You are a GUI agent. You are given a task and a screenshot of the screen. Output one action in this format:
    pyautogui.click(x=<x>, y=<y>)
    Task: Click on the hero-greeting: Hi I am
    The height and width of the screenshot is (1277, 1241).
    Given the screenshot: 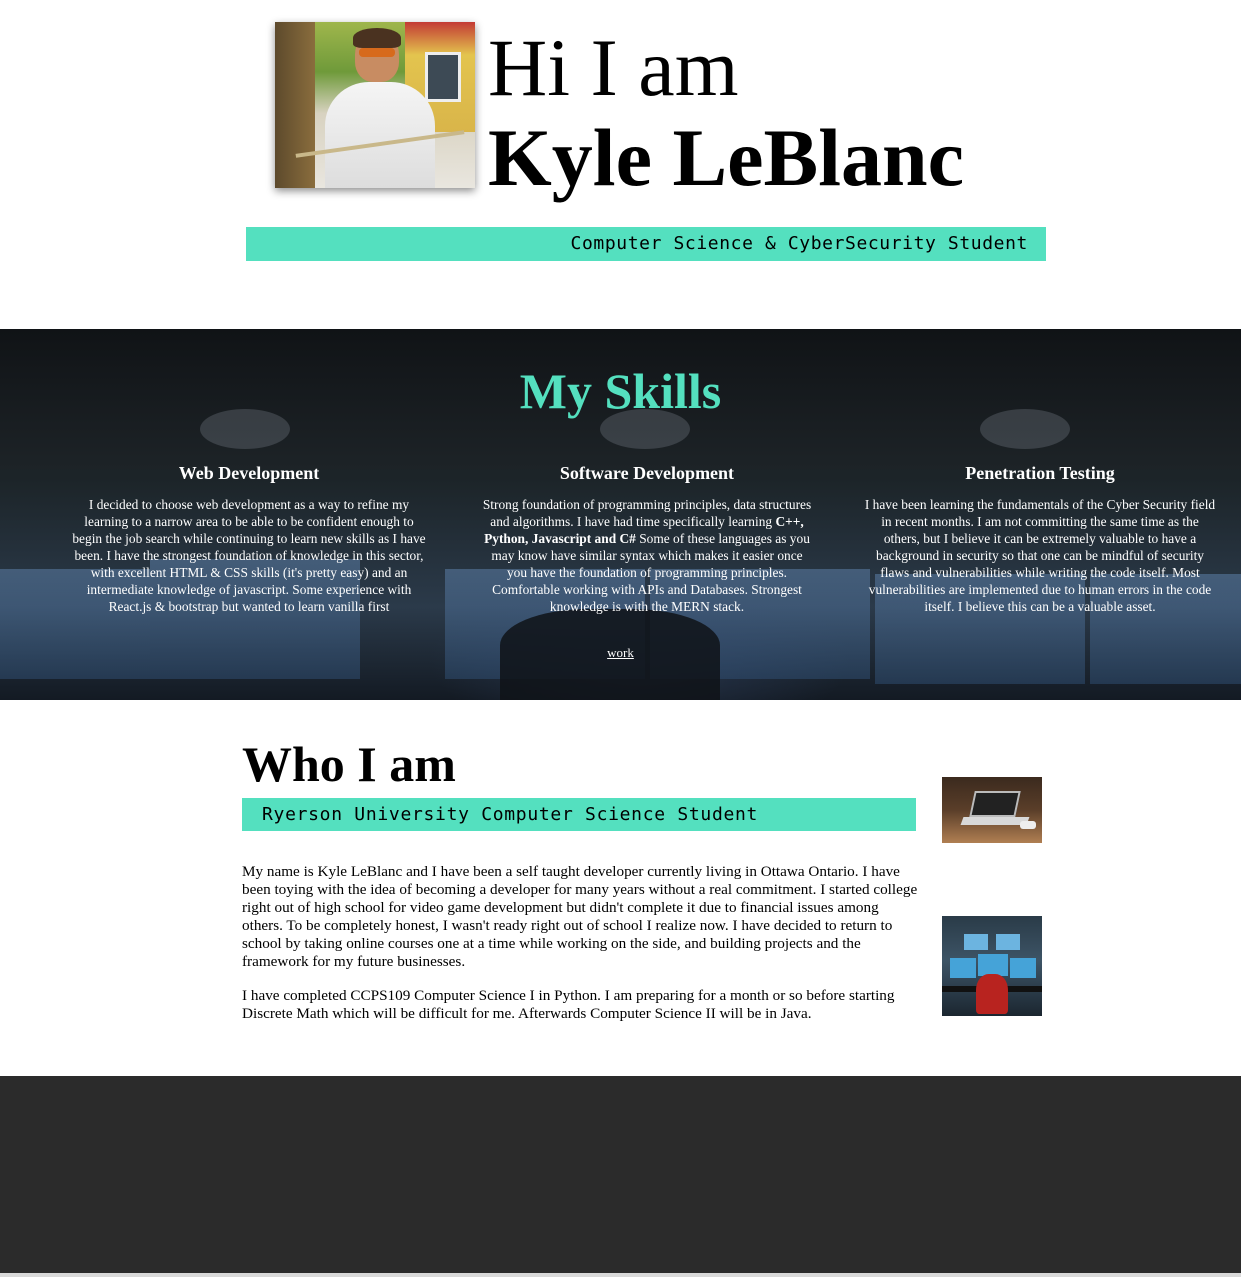 What is the action you would take?
    pyautogui.click(x=613, y=67)
    